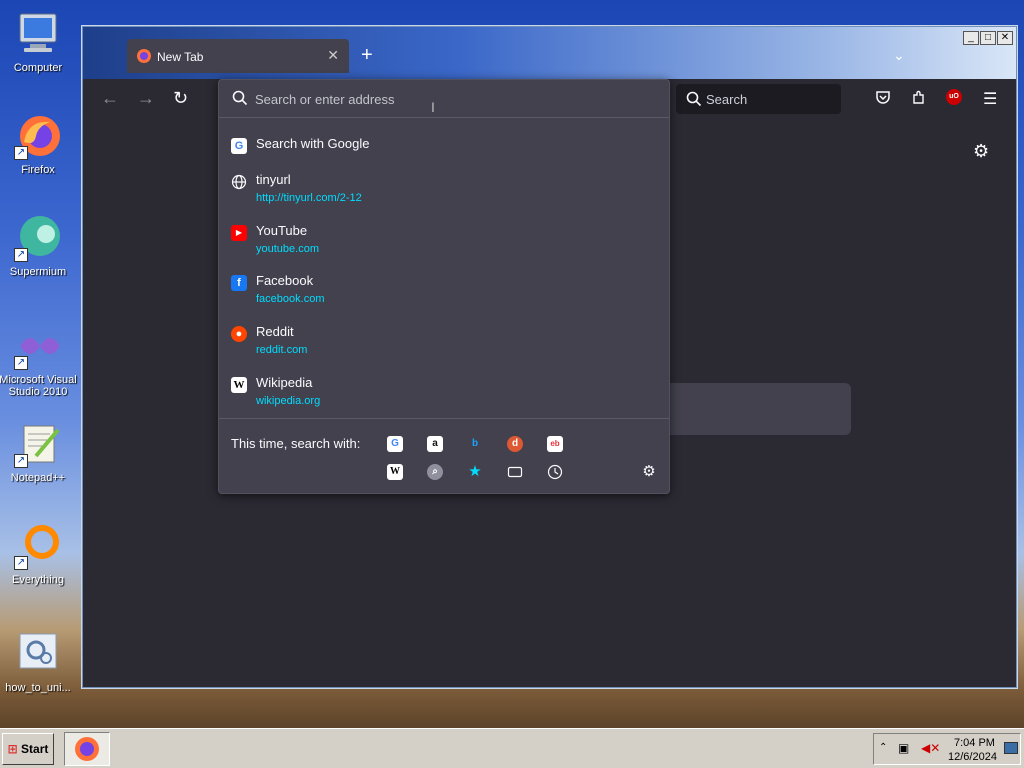 Image resolution: width=1024 pixels, height=768 pixels. Describe the element at coordinates (475, 472) in the screenshot. I see `bookmarks-star-icon: ★` at that location.